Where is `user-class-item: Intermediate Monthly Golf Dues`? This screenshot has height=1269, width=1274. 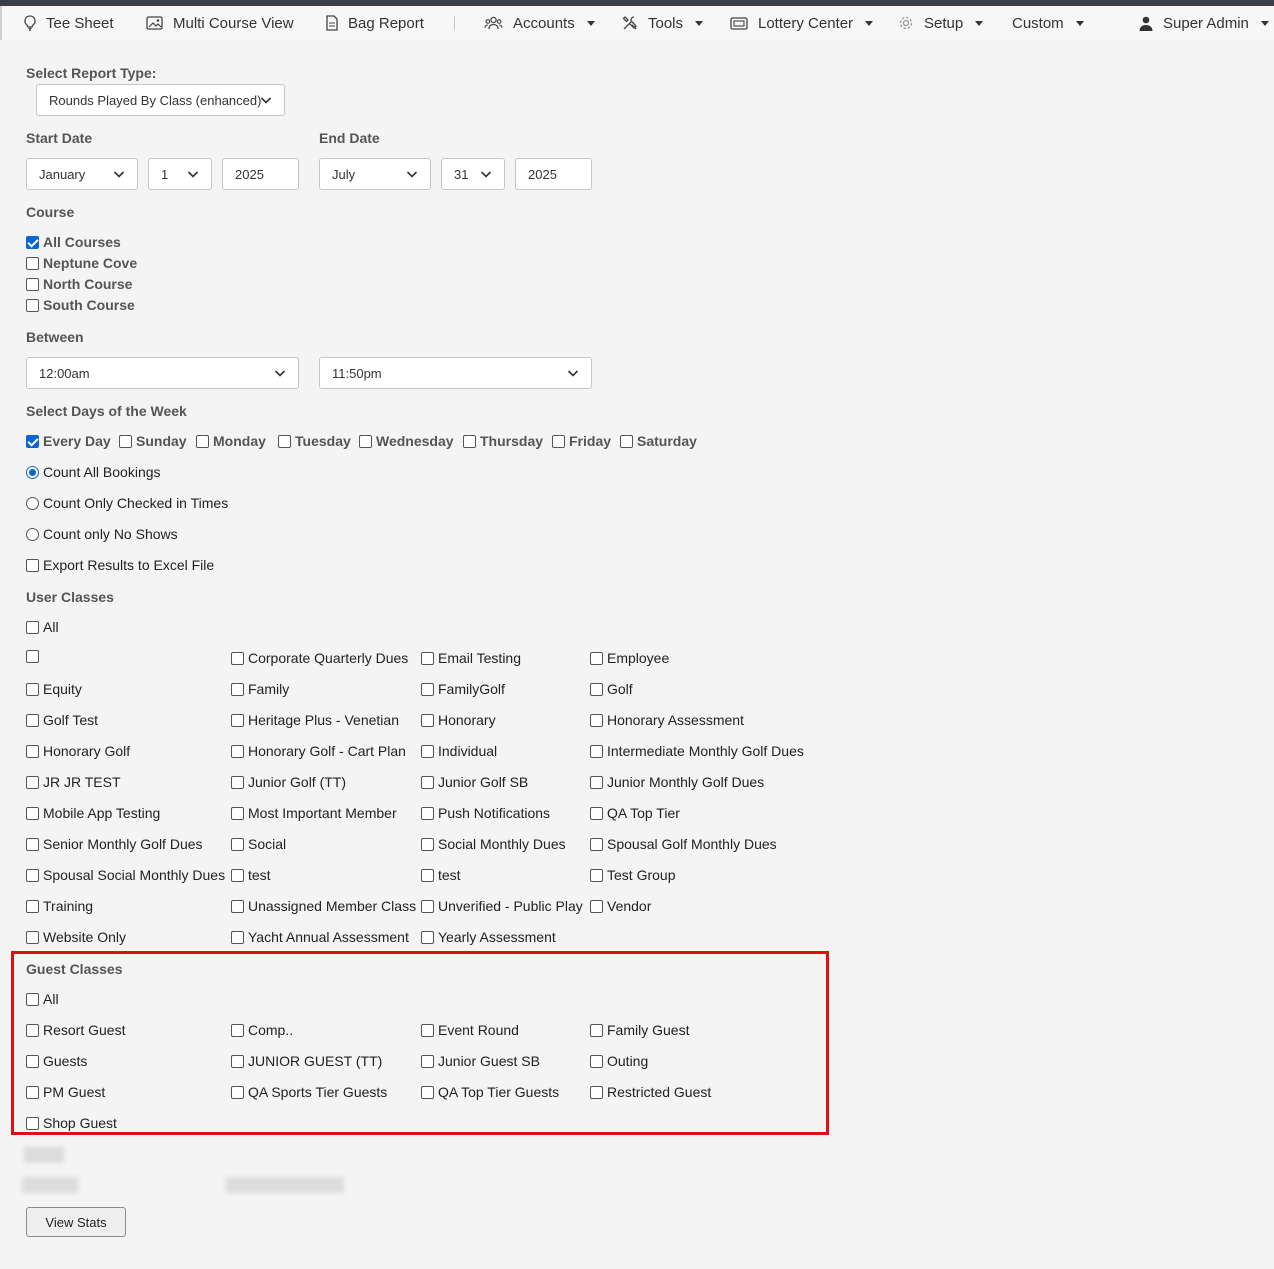
user-class-item: Intermediate Monthly Golf Dues is located at coordinates (697, 751).